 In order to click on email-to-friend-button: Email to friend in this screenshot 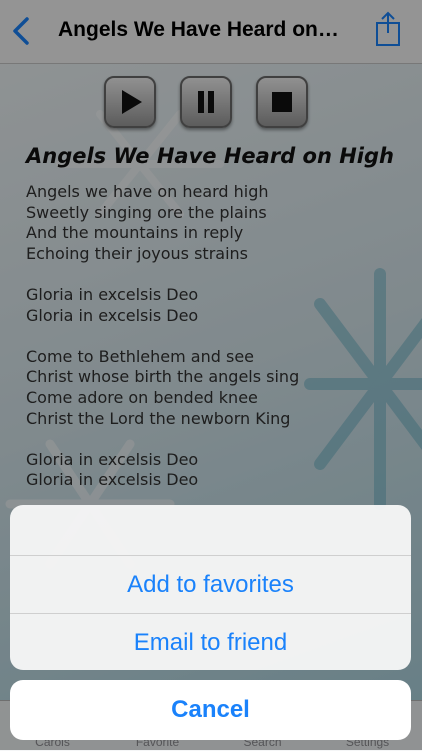, I will do `click(210, 642)`.